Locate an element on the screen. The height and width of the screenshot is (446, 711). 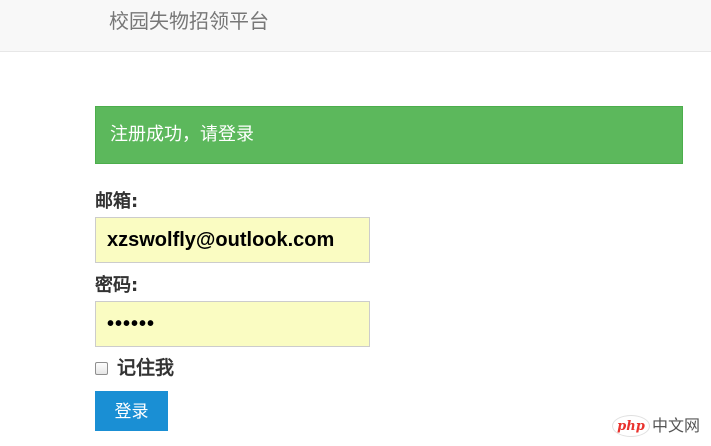
remember-checkbox is located at coordinates (101, 368).